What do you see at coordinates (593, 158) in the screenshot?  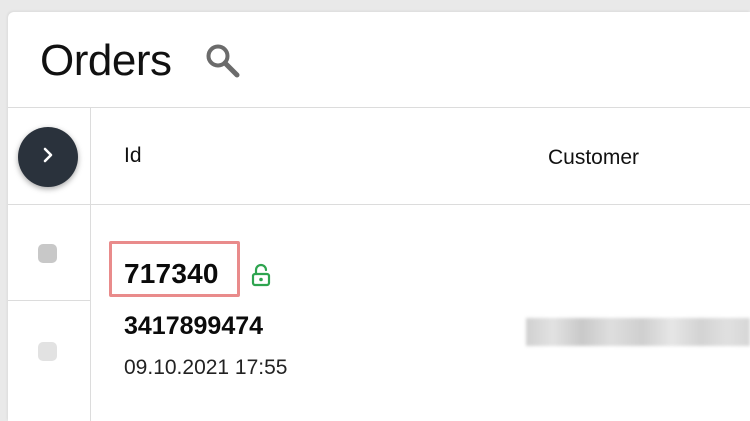 I see `column-header-customer: Customer` at bounding box center [593, 158].